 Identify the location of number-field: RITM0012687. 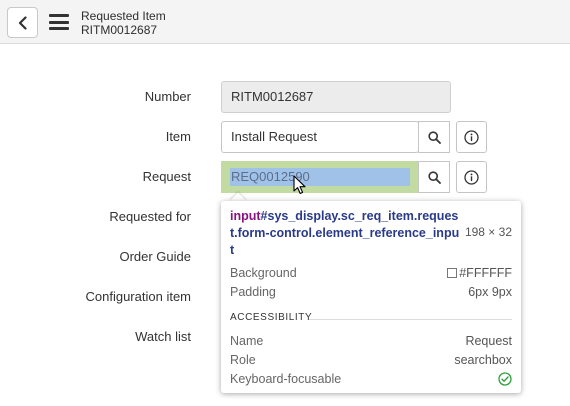
(336, 97).